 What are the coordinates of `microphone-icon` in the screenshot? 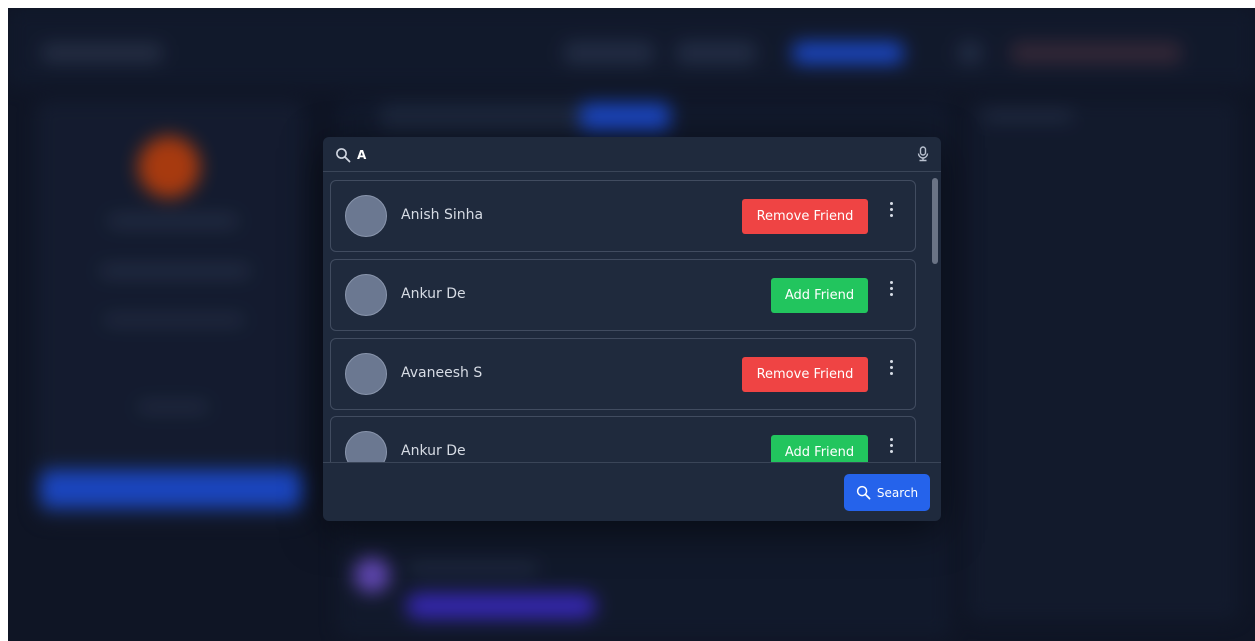 It's located at (923, 154).